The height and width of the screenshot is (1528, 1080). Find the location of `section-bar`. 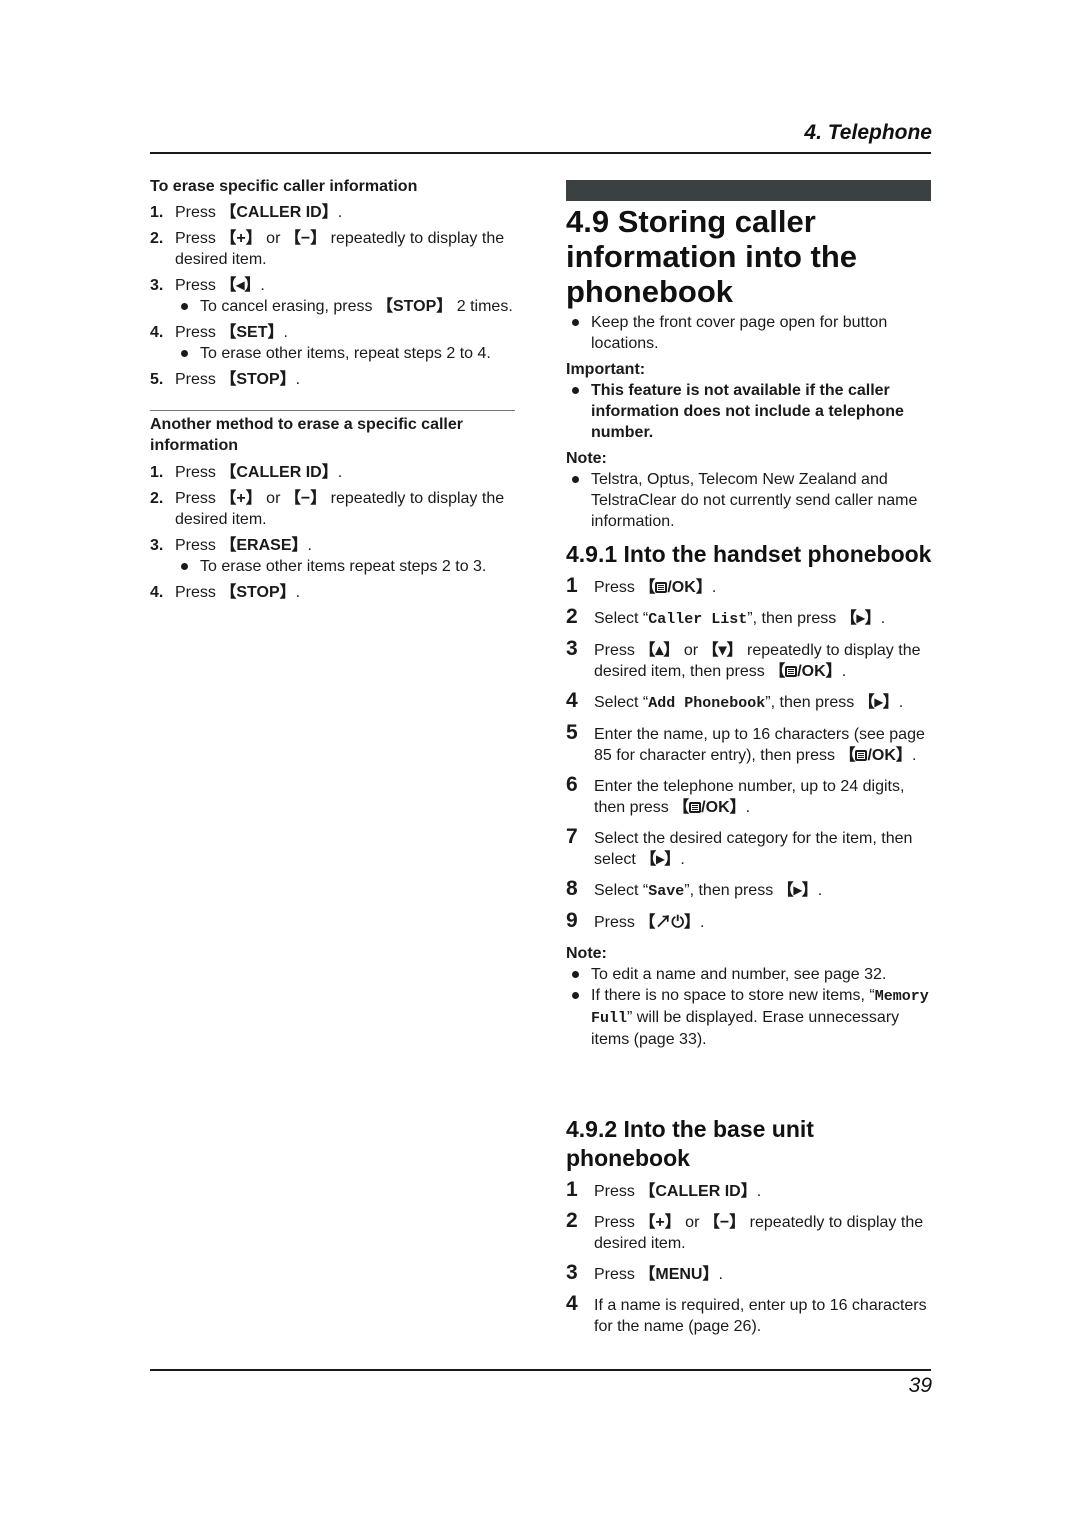

section-bar is located at coordinates (748, 190).